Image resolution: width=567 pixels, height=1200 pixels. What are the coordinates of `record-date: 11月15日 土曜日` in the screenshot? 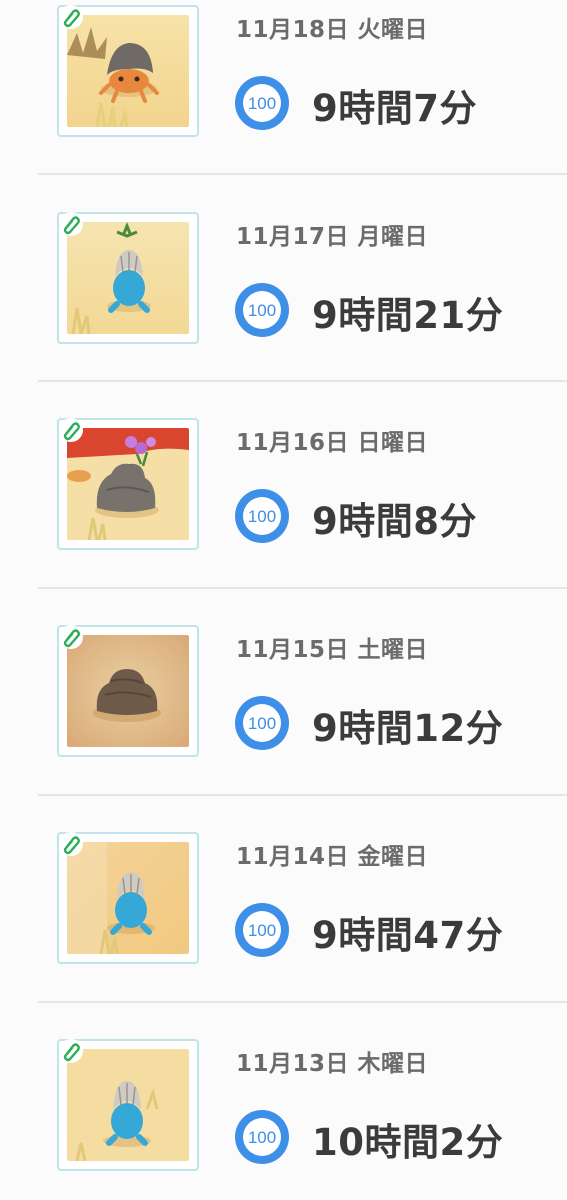 It's located at (332, 650).